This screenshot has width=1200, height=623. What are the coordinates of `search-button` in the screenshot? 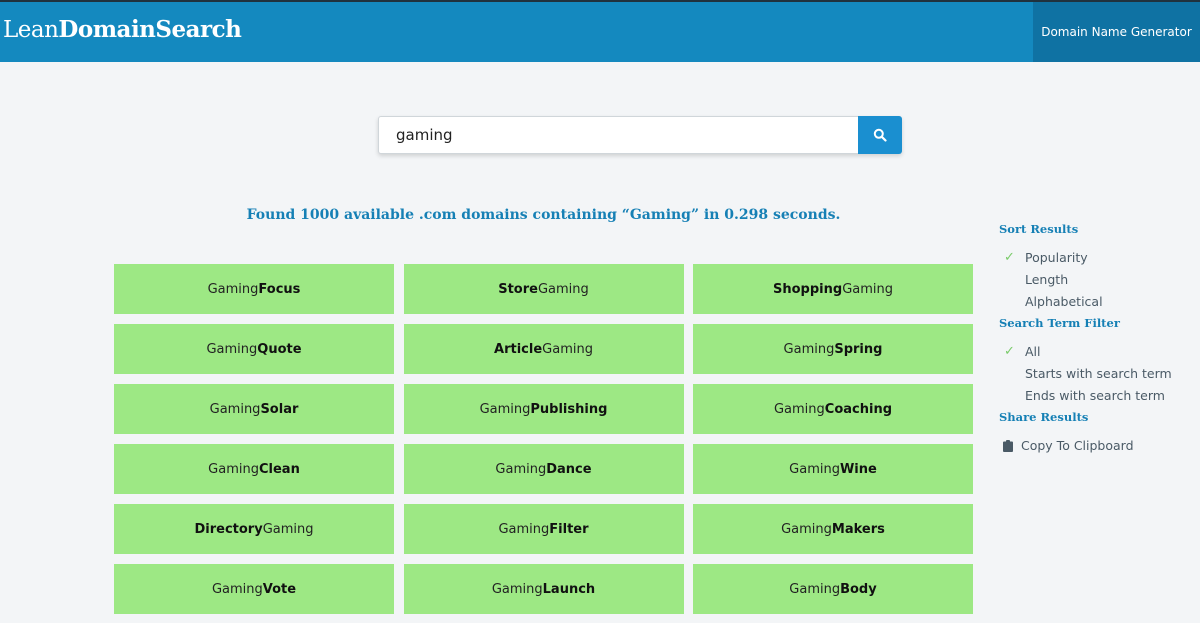 It's located at (880, 135).